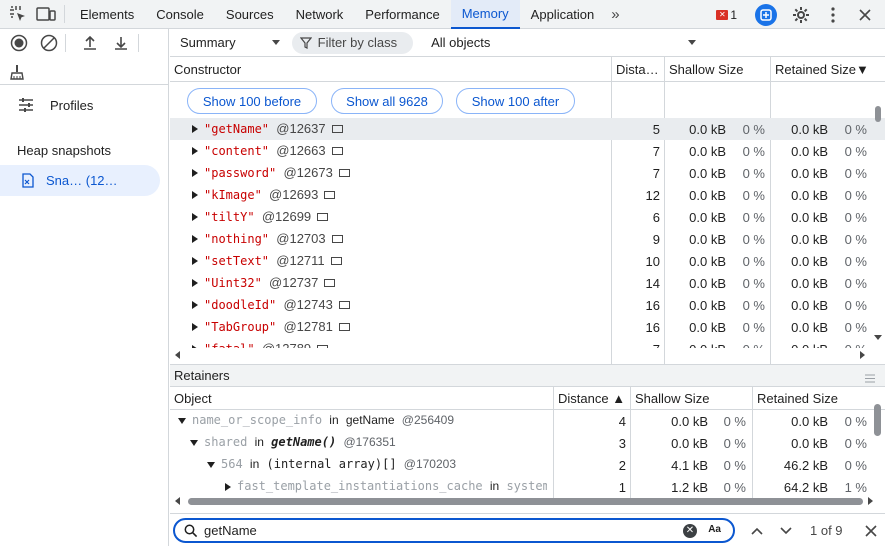 Image resolution: width=885 pixels, height=546 pixels. Describe the element at coordinates (240, 305) in the screenshot. I see `string-value: "doodleId"` at that location.